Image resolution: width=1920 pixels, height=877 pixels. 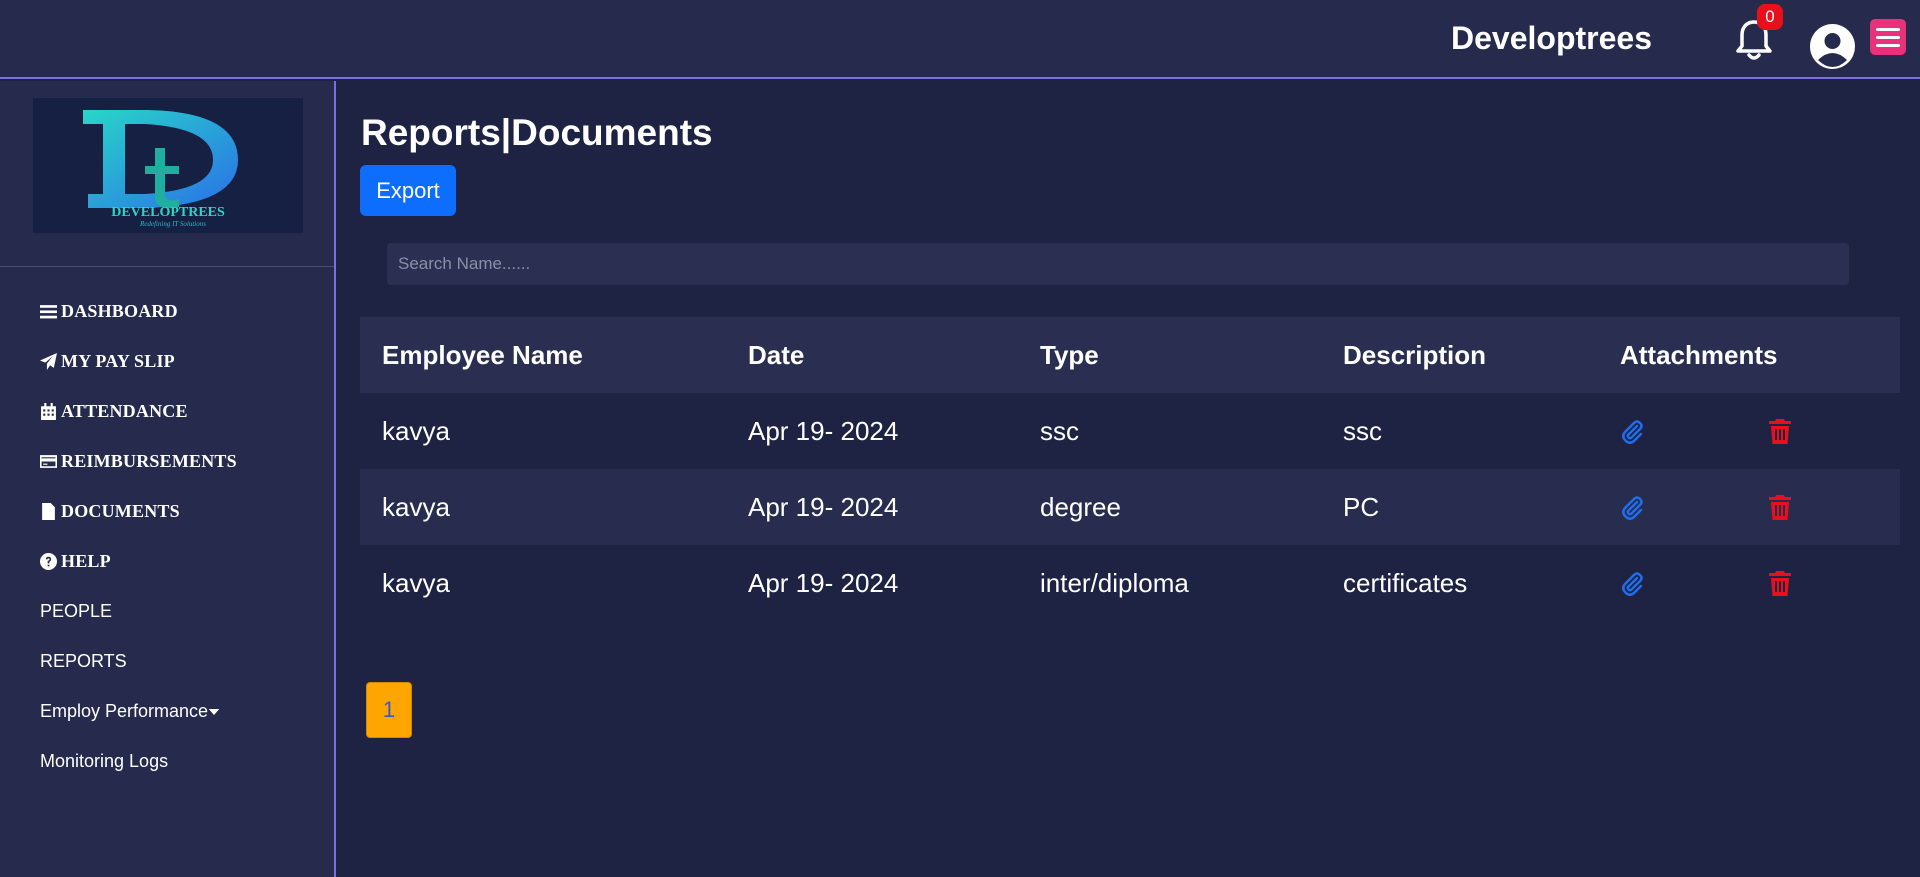 I want to click on sidebar-item-help: HELP, so click(x=75, y=561).